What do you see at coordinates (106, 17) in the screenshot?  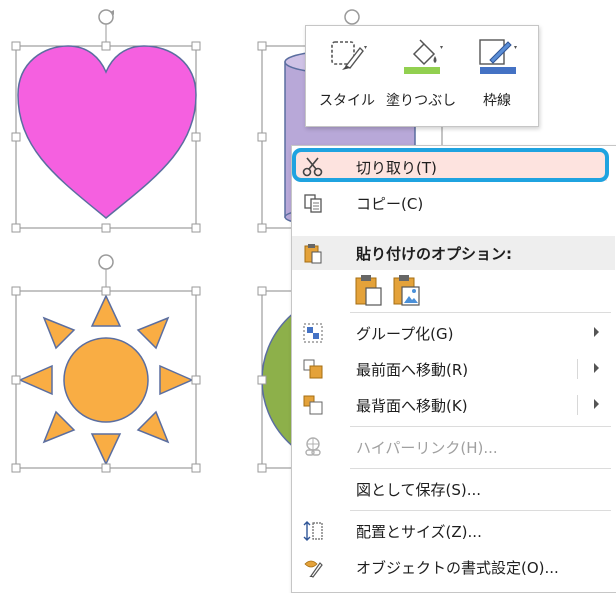 I see `rotate-handle` at bounding box center [106, 17].